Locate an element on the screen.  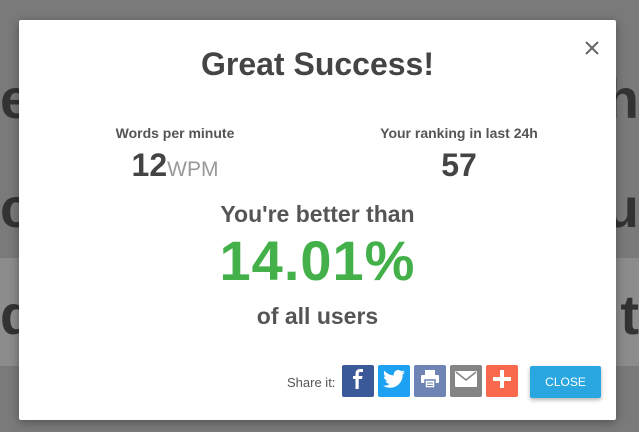
twitter-share-button is located at coordinates (394, 381).